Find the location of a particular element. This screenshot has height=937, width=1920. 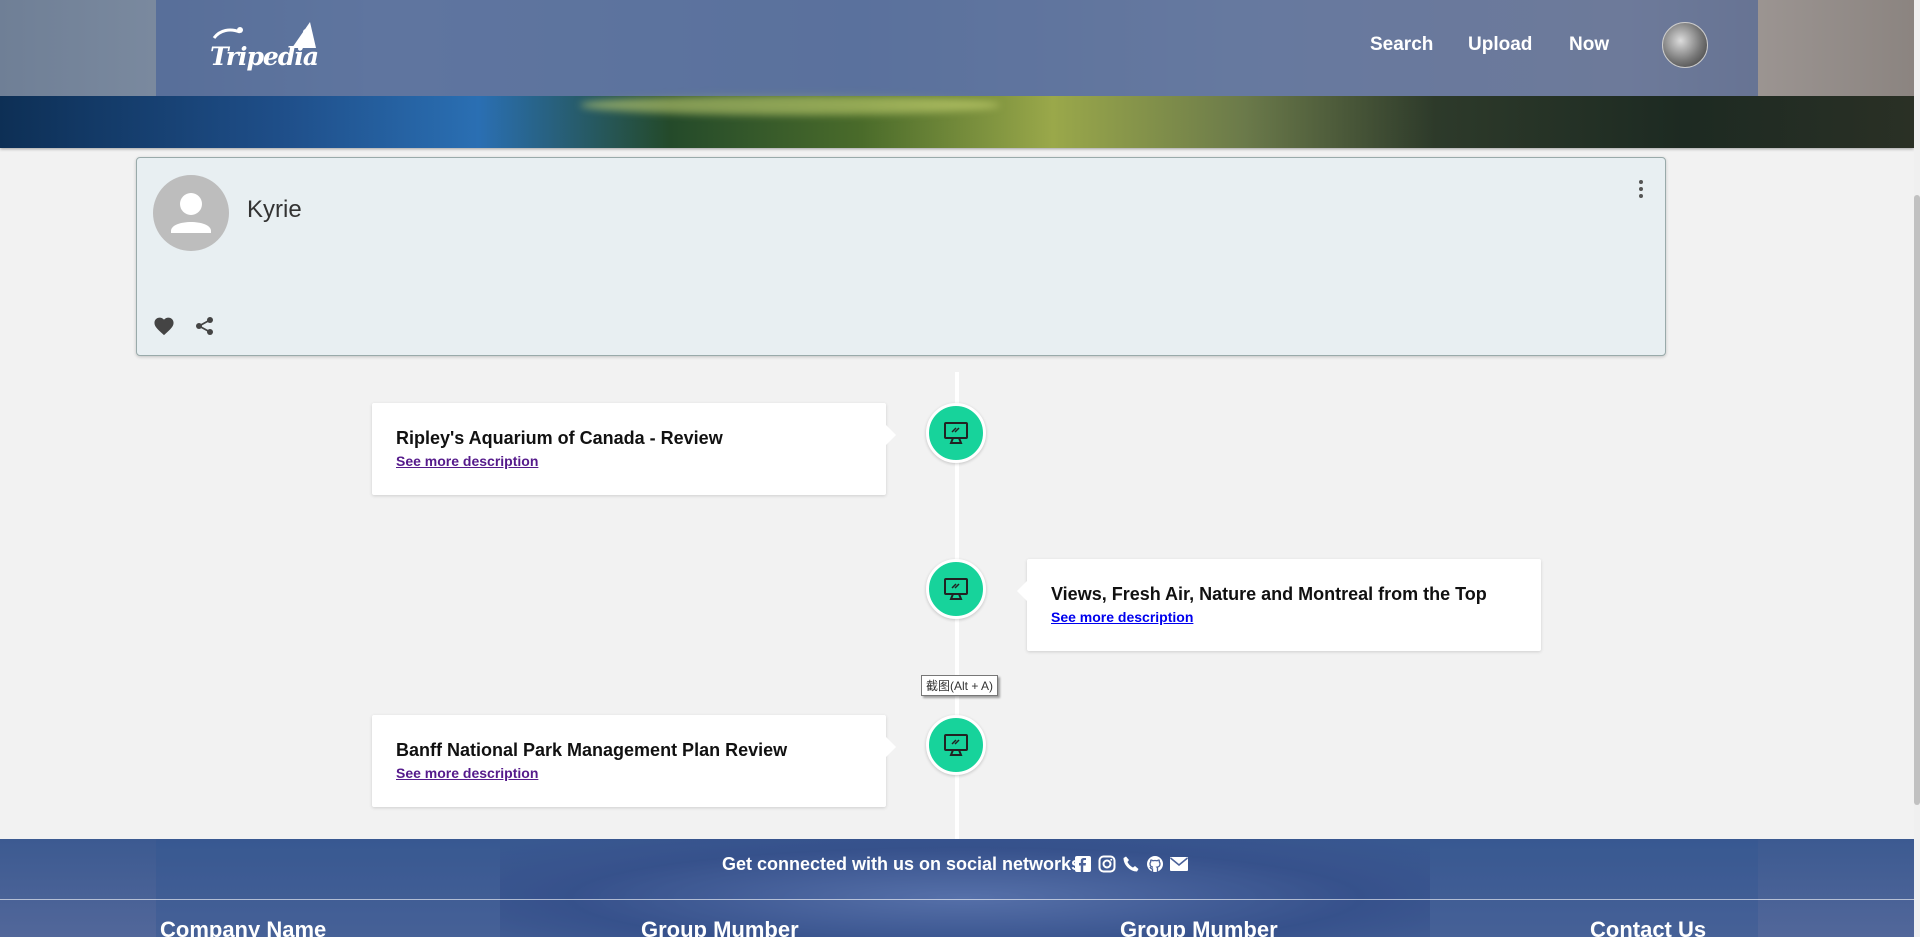

person-icon is located at coordinates (191, 213).